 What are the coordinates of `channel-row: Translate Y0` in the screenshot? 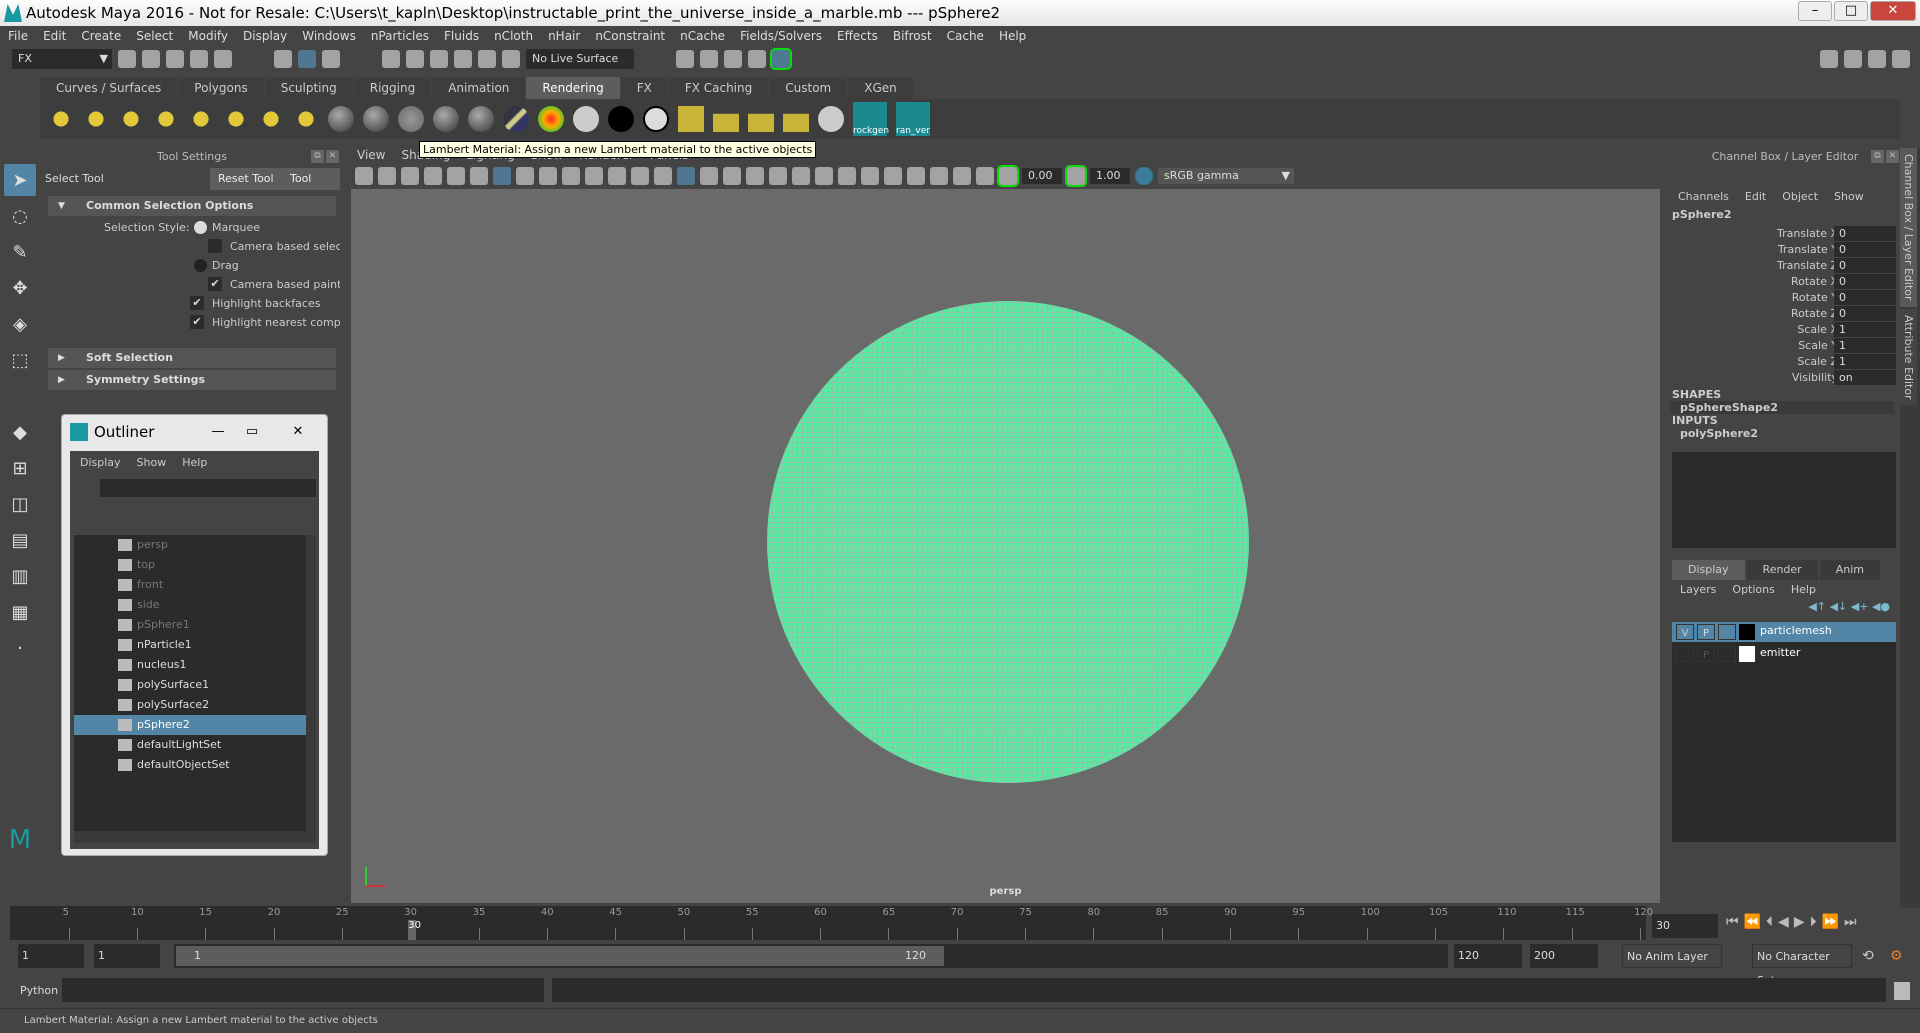 It's located at (1785, 250).